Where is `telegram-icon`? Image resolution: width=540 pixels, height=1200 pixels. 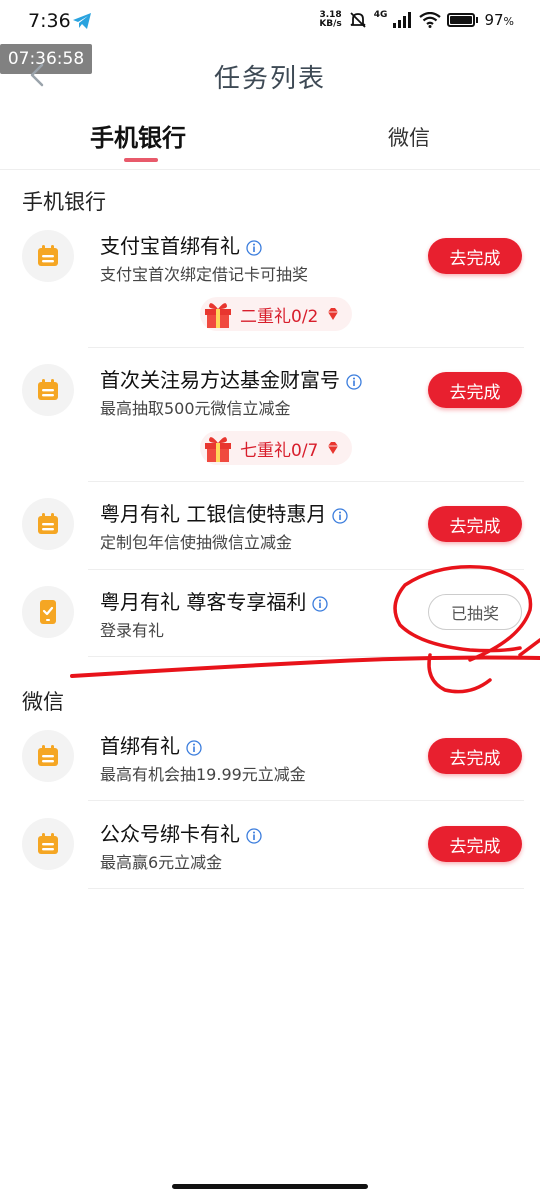 telegram-icon is located at coordinates (82, 21).